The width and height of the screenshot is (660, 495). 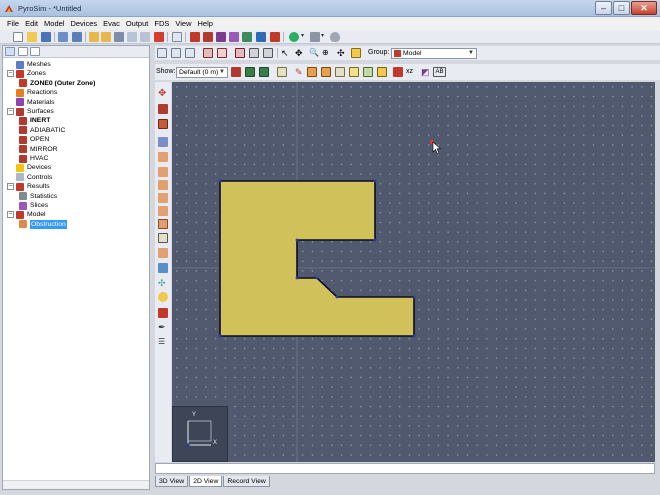 I want to click on reaction-tool-icon, so click(x=234, y=37).